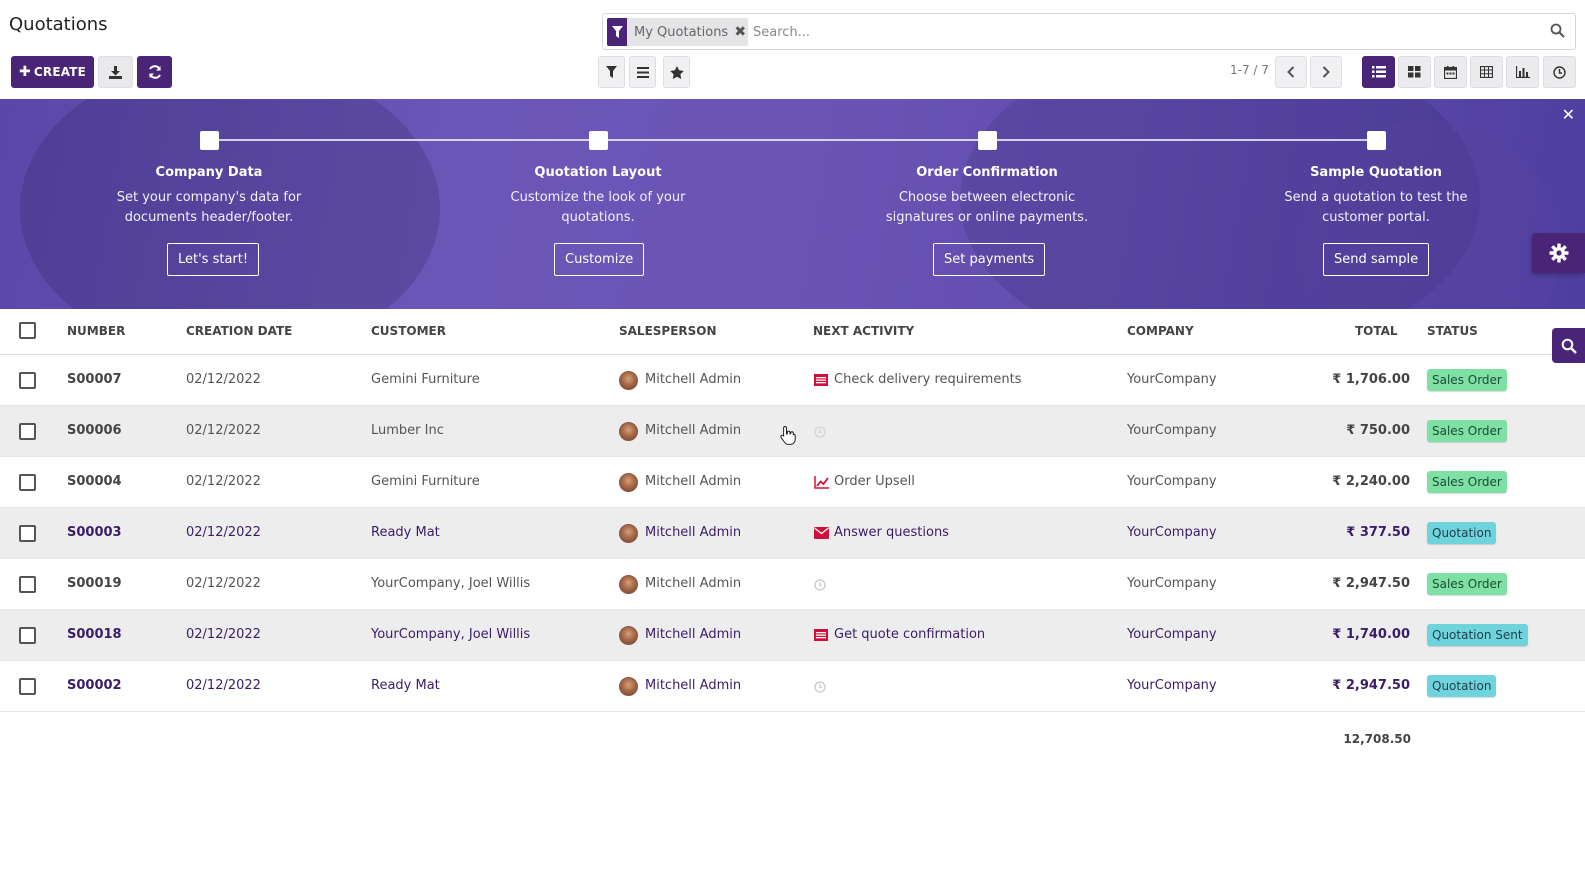 Image resolution: width=1585 pixels, height=891 pixels. What do you see at coordinates (676, 72) in the screenshot?
I see `favorites-button` at bounding box center [676, 72].